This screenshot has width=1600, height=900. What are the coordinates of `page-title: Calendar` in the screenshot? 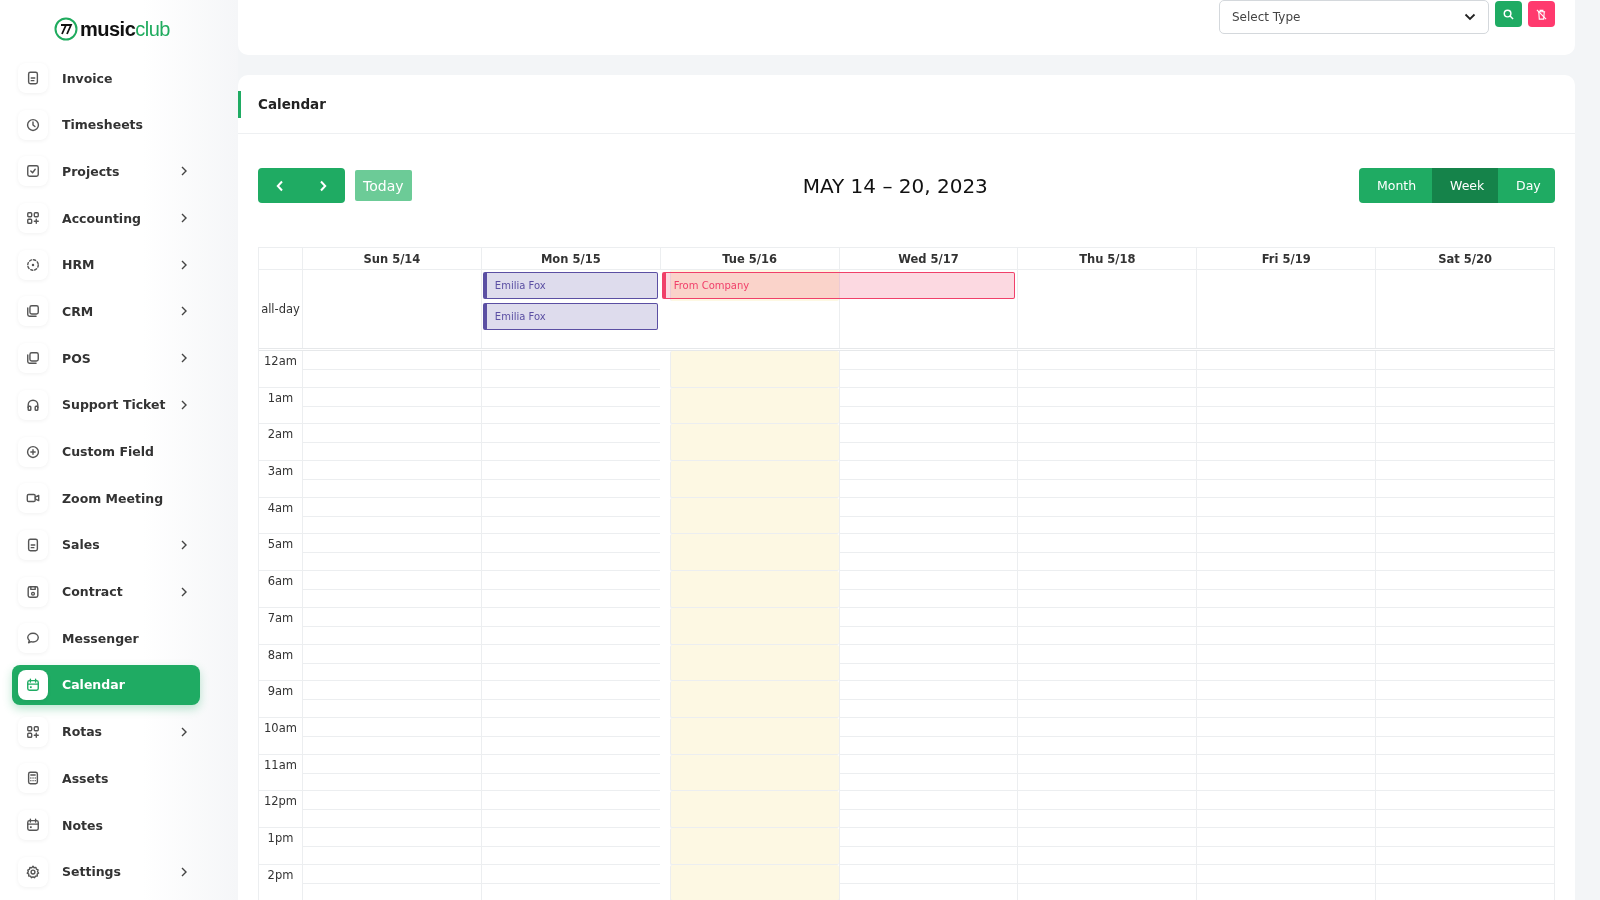 It's located at (292, 104).